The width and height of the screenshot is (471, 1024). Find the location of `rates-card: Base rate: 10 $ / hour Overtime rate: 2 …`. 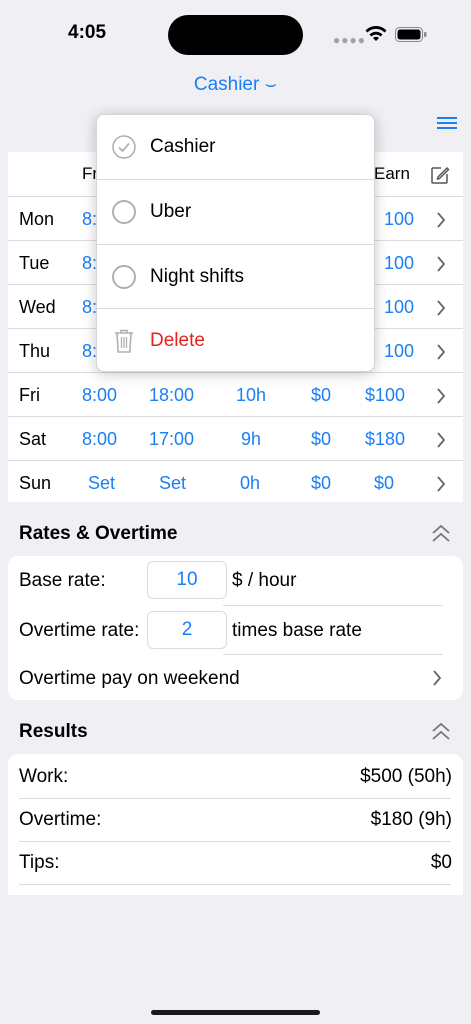

rates-card: Base rate: 10 $ / hour Overtime rate: 2 … is located at coordinates (235, 628).